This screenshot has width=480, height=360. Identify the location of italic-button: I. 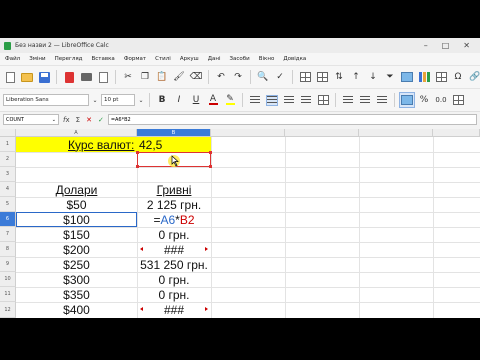
(179, 100).